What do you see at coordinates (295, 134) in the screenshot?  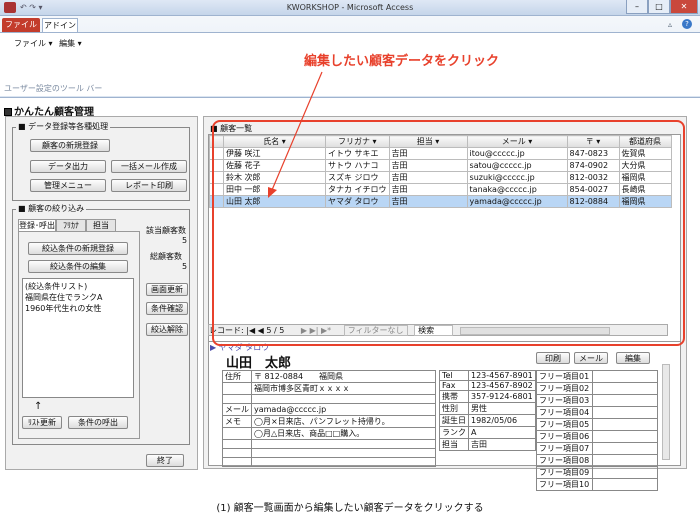 I see `annotation-arrow` at bounding box center [295, 134].